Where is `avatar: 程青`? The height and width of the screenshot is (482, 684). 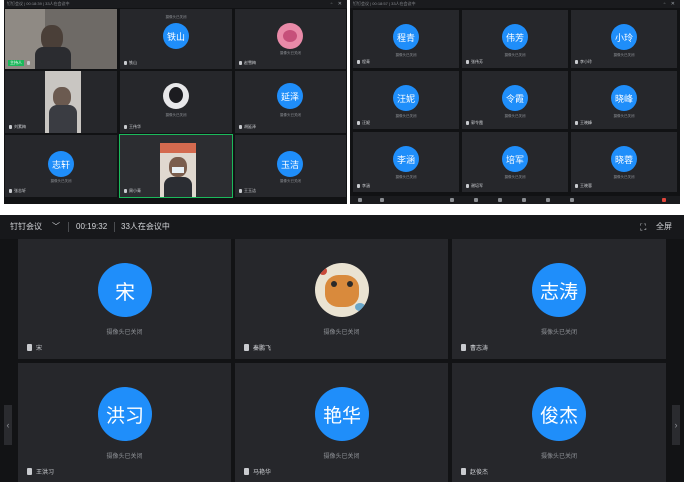 avatar: 程青 is located at coordinates (406, 37).